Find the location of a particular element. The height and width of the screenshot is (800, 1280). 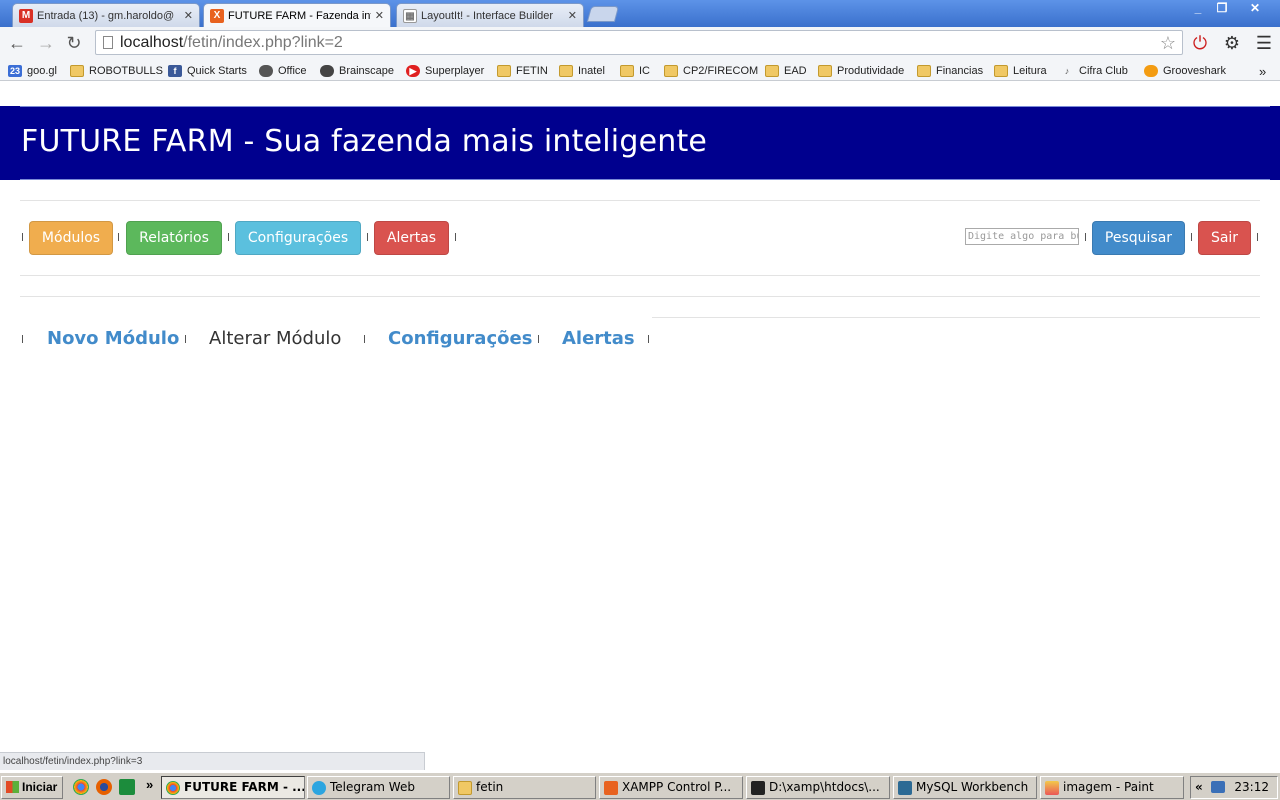

bookmark-label: Leitura is located at coordinates (1030, 71).